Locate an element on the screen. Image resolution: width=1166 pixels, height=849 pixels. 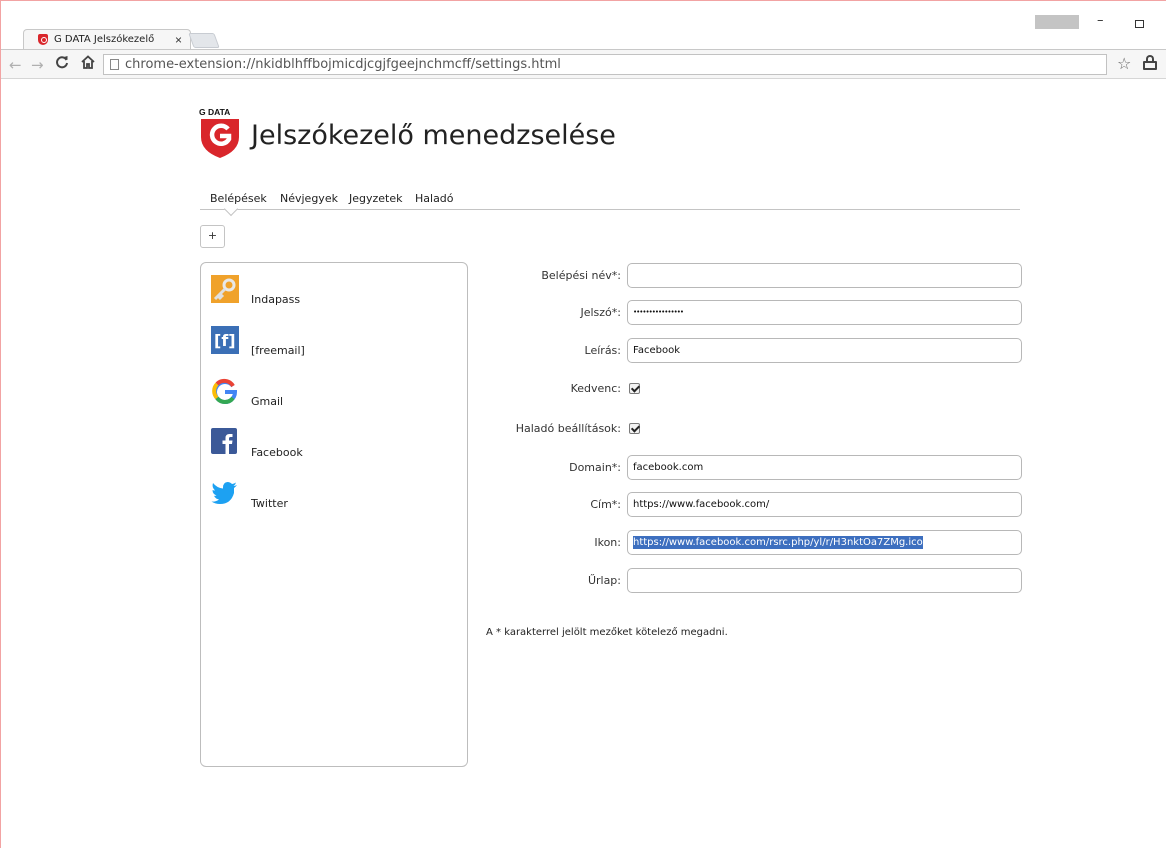
freemail-icon: [f] is located at coordinates (225, 340).